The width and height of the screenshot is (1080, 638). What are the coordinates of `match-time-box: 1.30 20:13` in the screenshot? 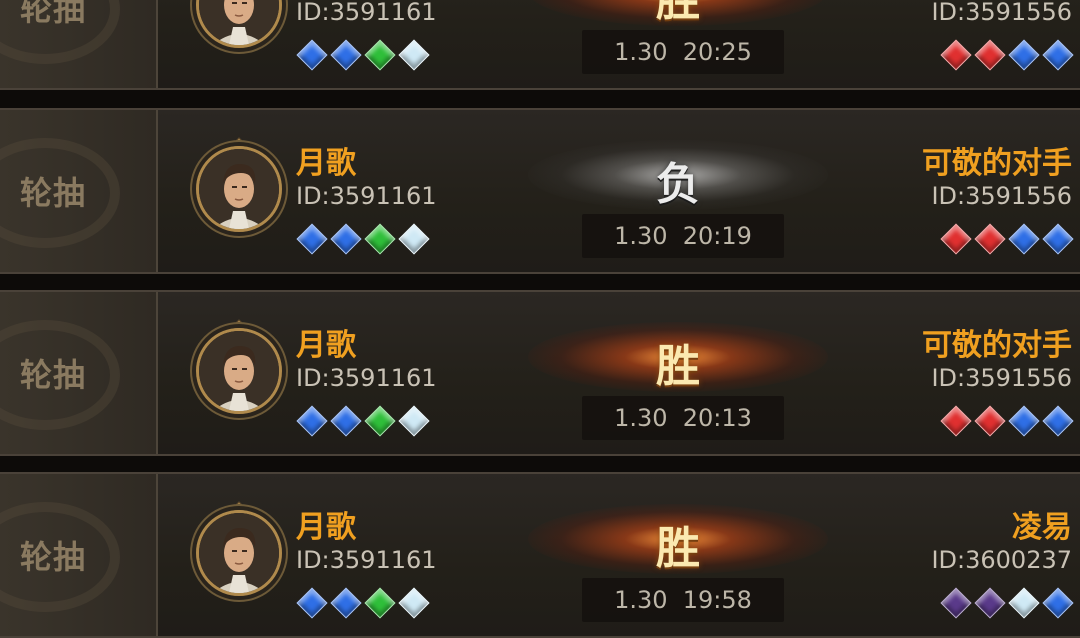 It's located at (683, 418).